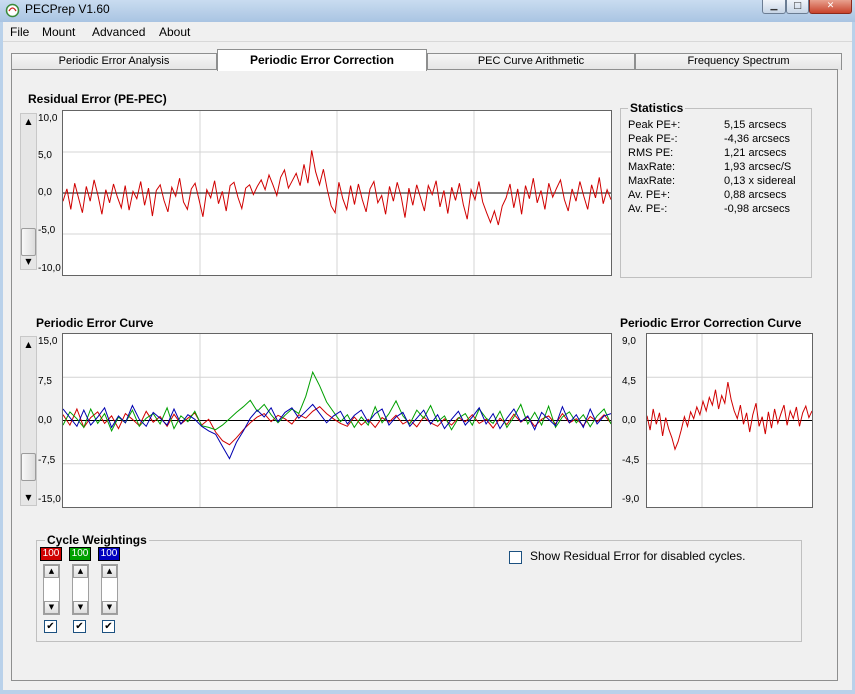 Image resolution: width=855 pixels, height=694 pixels. I want to click on menu-mount: Mount, so click(58, 32).